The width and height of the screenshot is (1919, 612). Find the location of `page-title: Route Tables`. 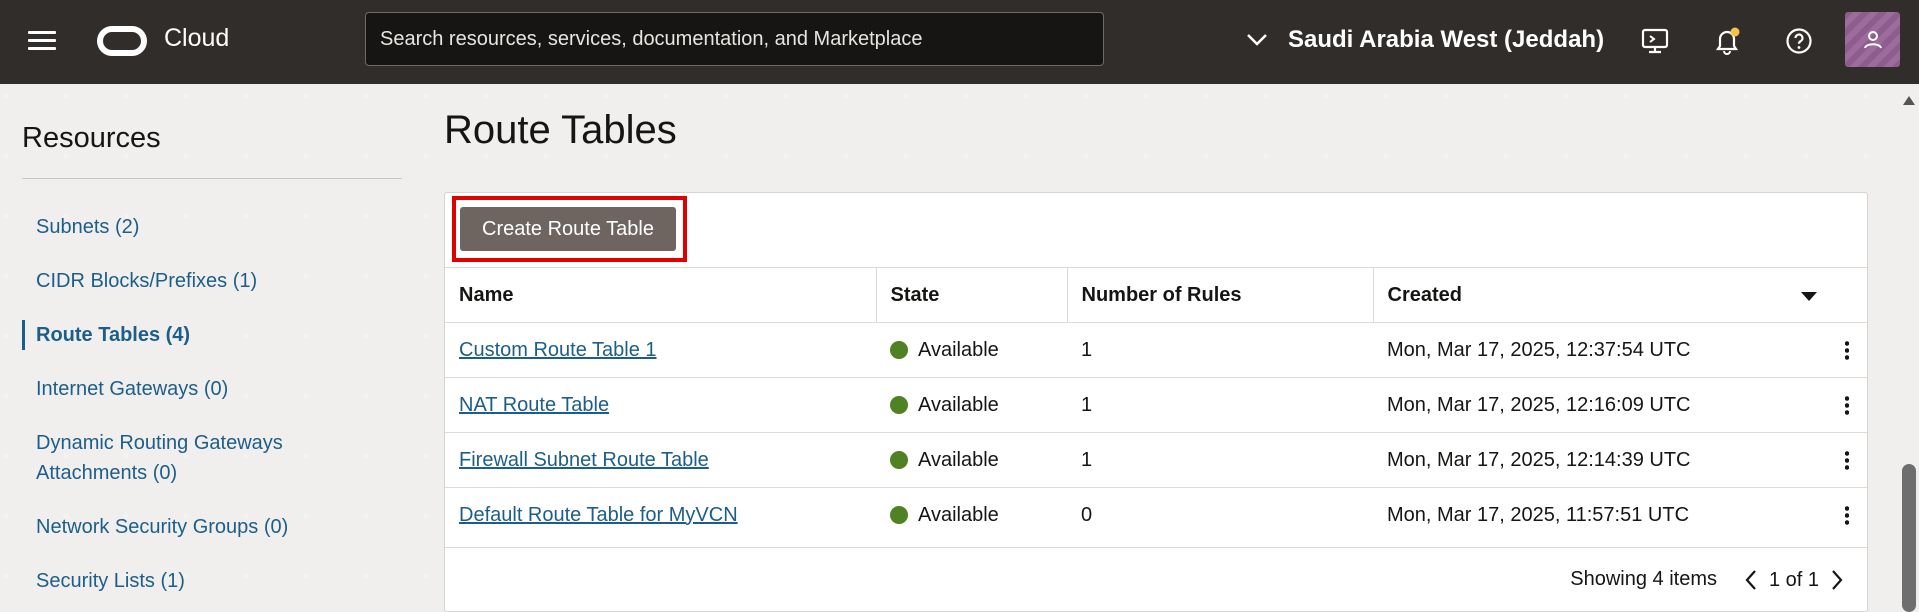

page-title: Route Tables is located at coordinates (560, 130).